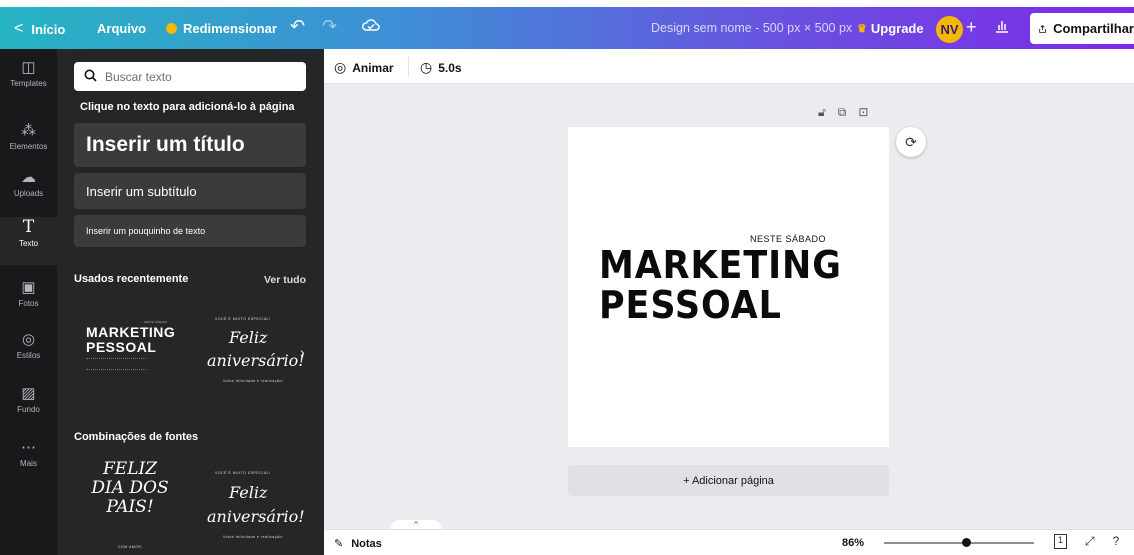  Describe the element at coordinates (959, 542) in the screenshot. I see `zoom-slider` at that location.